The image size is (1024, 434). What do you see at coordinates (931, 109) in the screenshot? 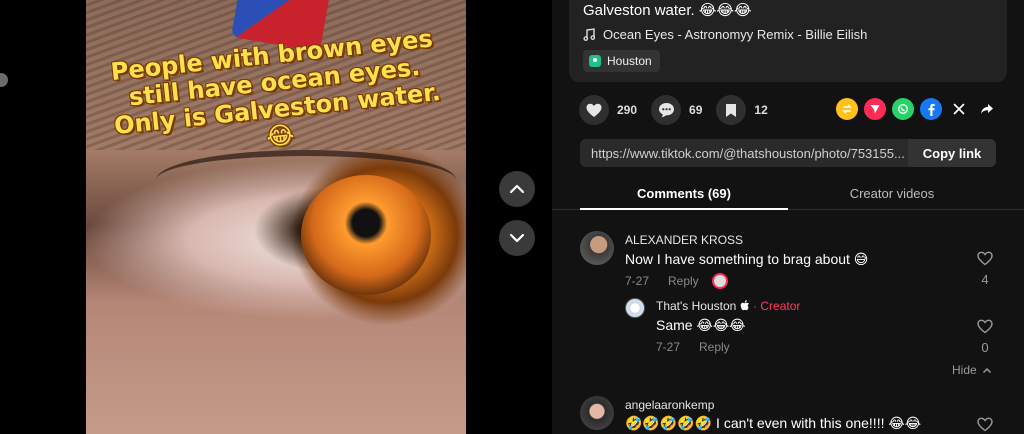
I see `facebook-icon` at bounding box center [931, 109].